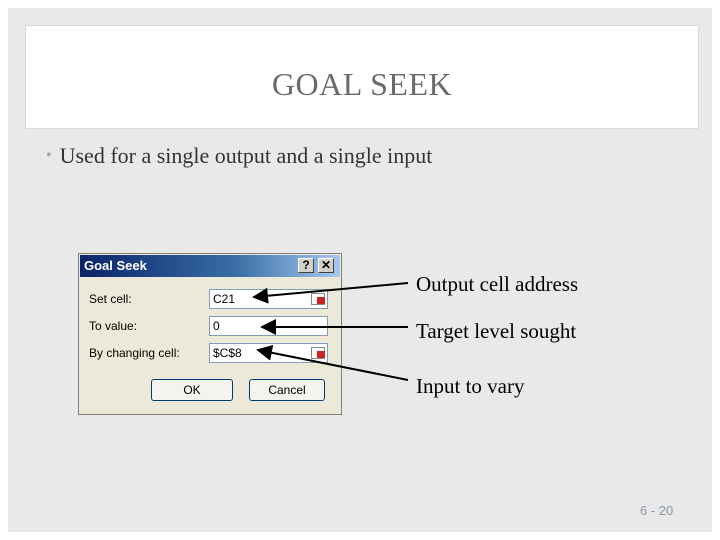 This screenshot has height=540, width=720. What do you see at coordinates (496, 331) in the screenshot?
I see `callout-target-level: Target level sought` at bounding box center [496, 331].